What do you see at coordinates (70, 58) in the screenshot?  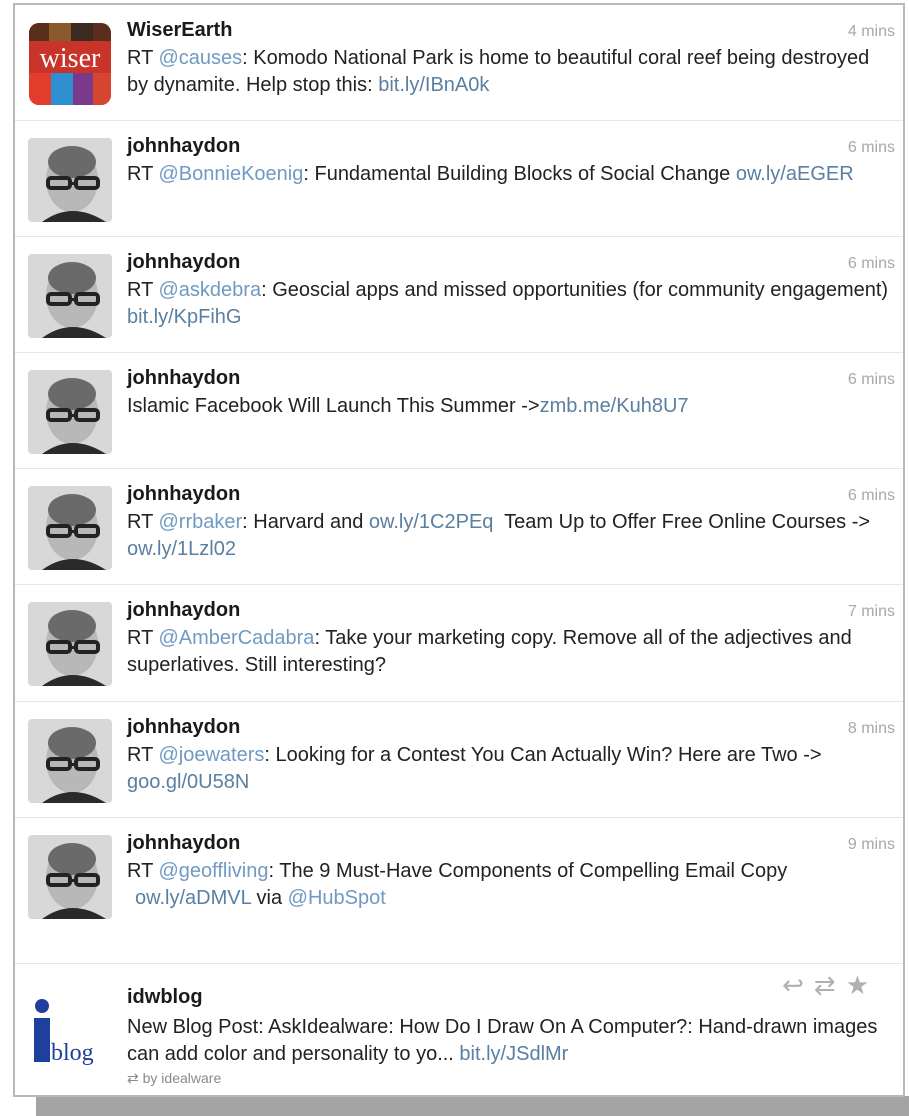 I see `svg-text: wiser` at bounding box center [70, 58].